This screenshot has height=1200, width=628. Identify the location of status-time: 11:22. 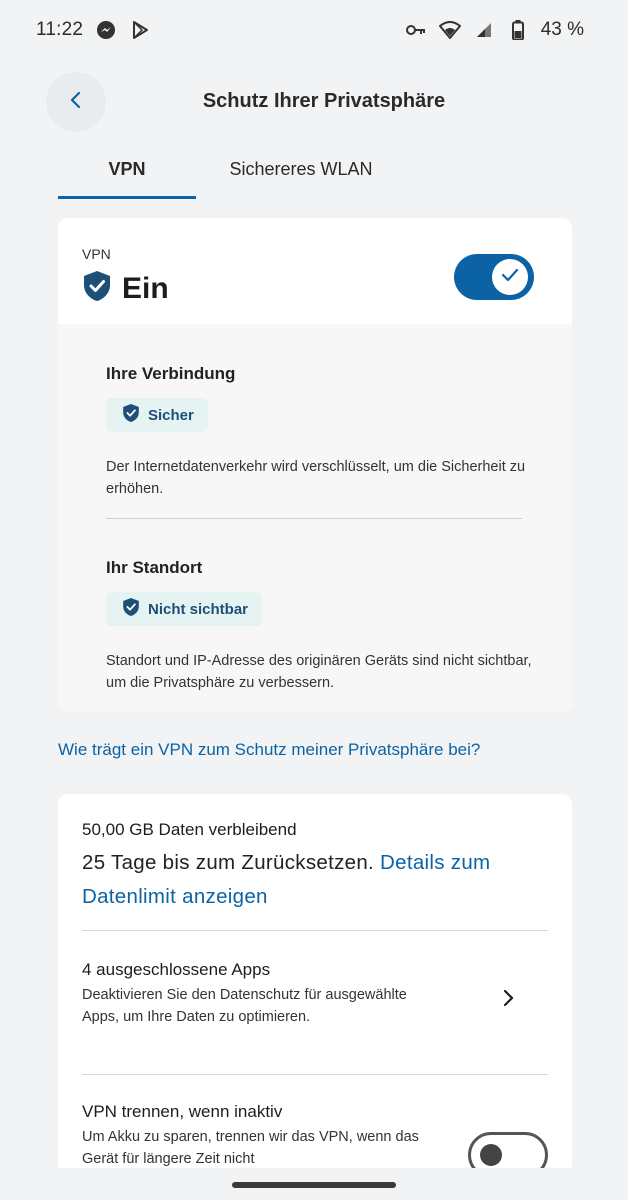
(60, 29).